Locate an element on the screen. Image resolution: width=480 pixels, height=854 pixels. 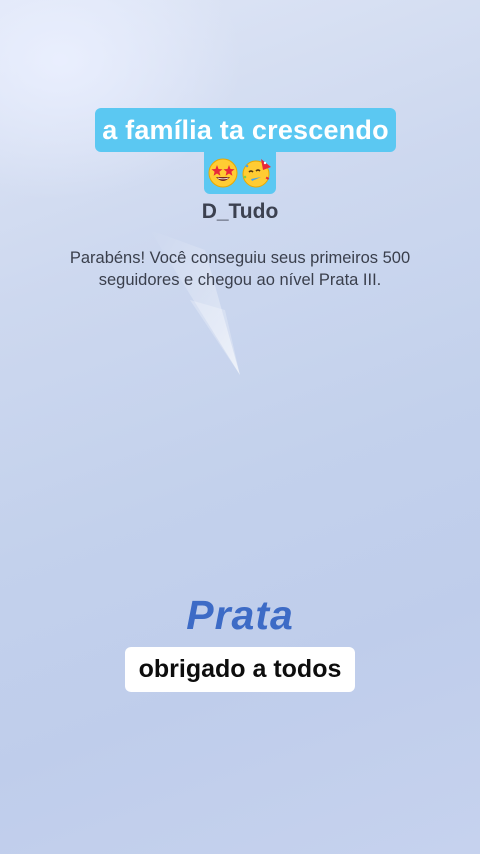
caption-emoji-row is located at coordinates (240, 173).